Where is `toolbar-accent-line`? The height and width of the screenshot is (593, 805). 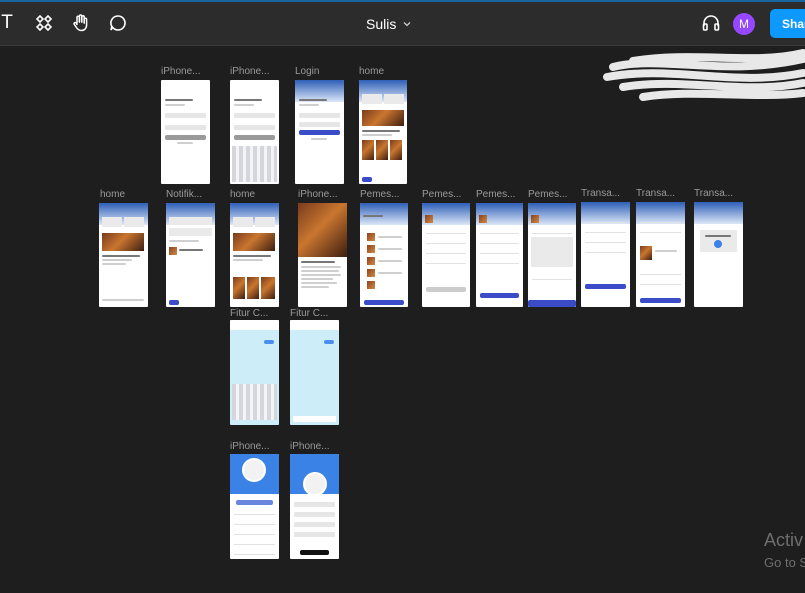
toolbar-accent-line is located at coordinates (402, 1).